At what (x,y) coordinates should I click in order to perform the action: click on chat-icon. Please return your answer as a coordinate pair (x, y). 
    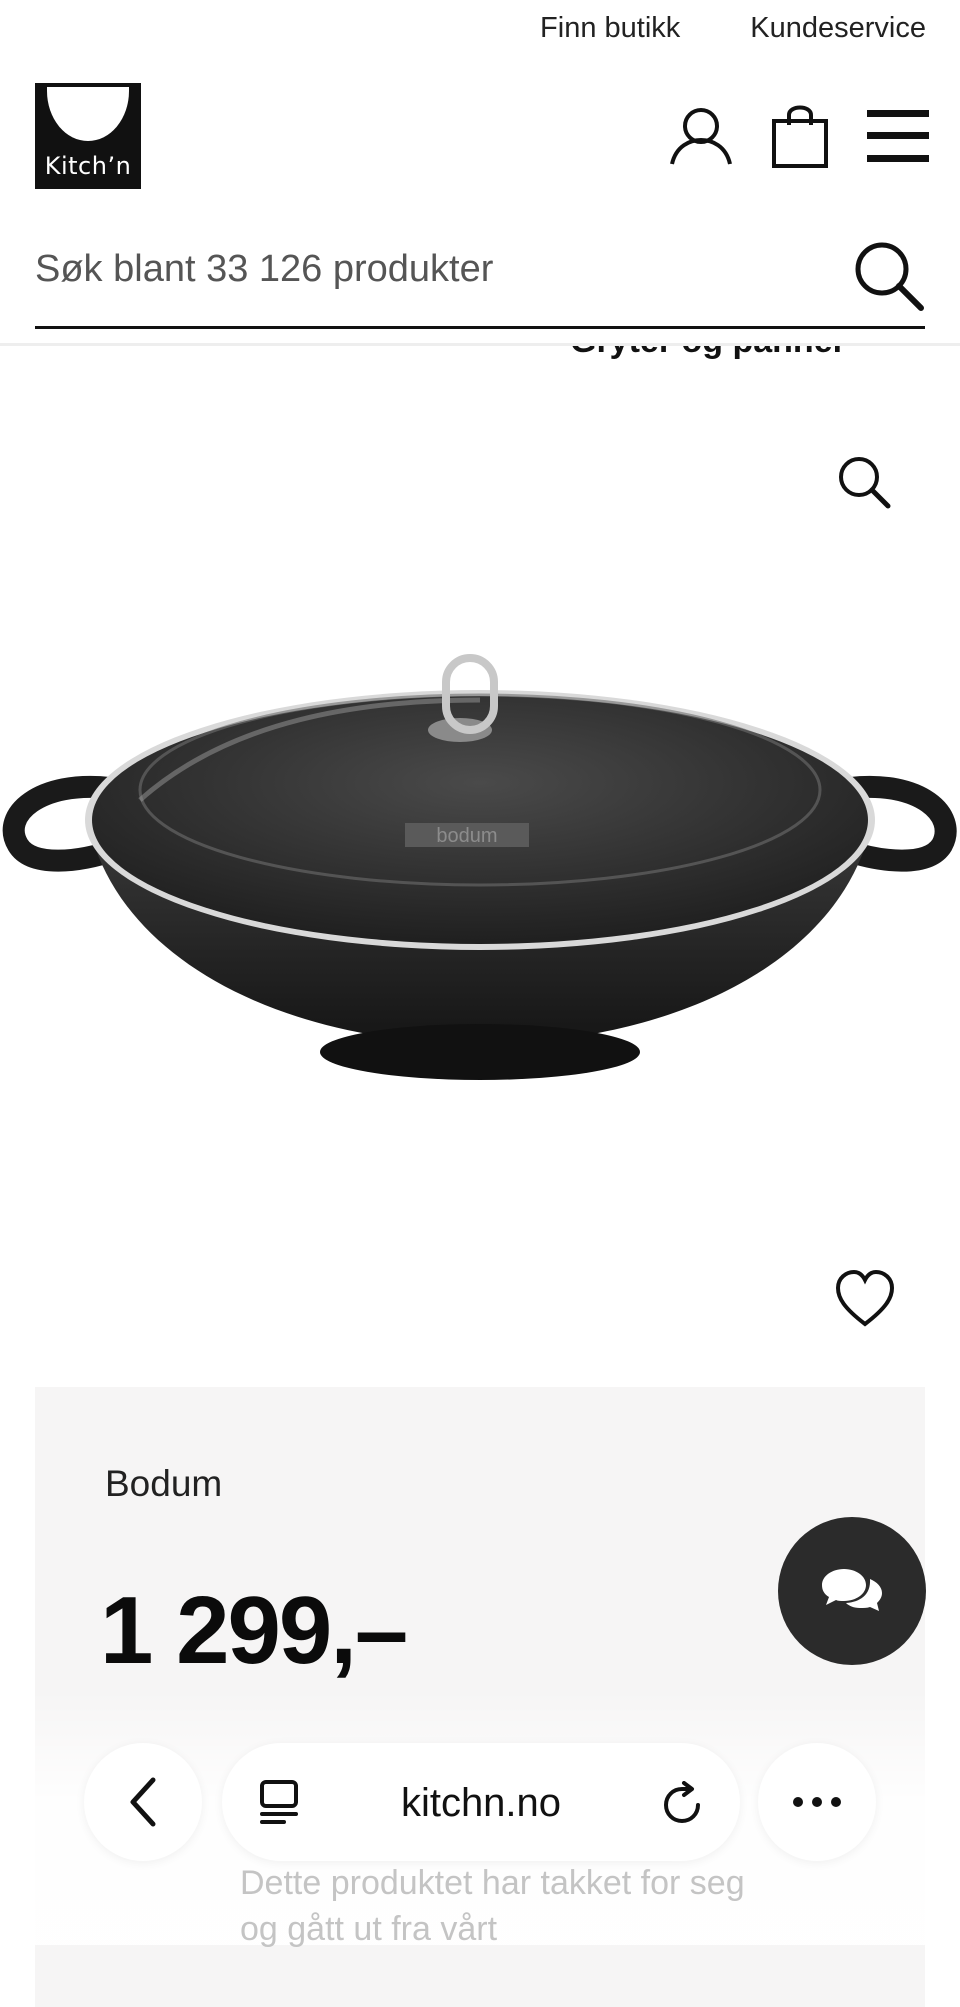
    Looking at the image, I should click on (852, 1590).